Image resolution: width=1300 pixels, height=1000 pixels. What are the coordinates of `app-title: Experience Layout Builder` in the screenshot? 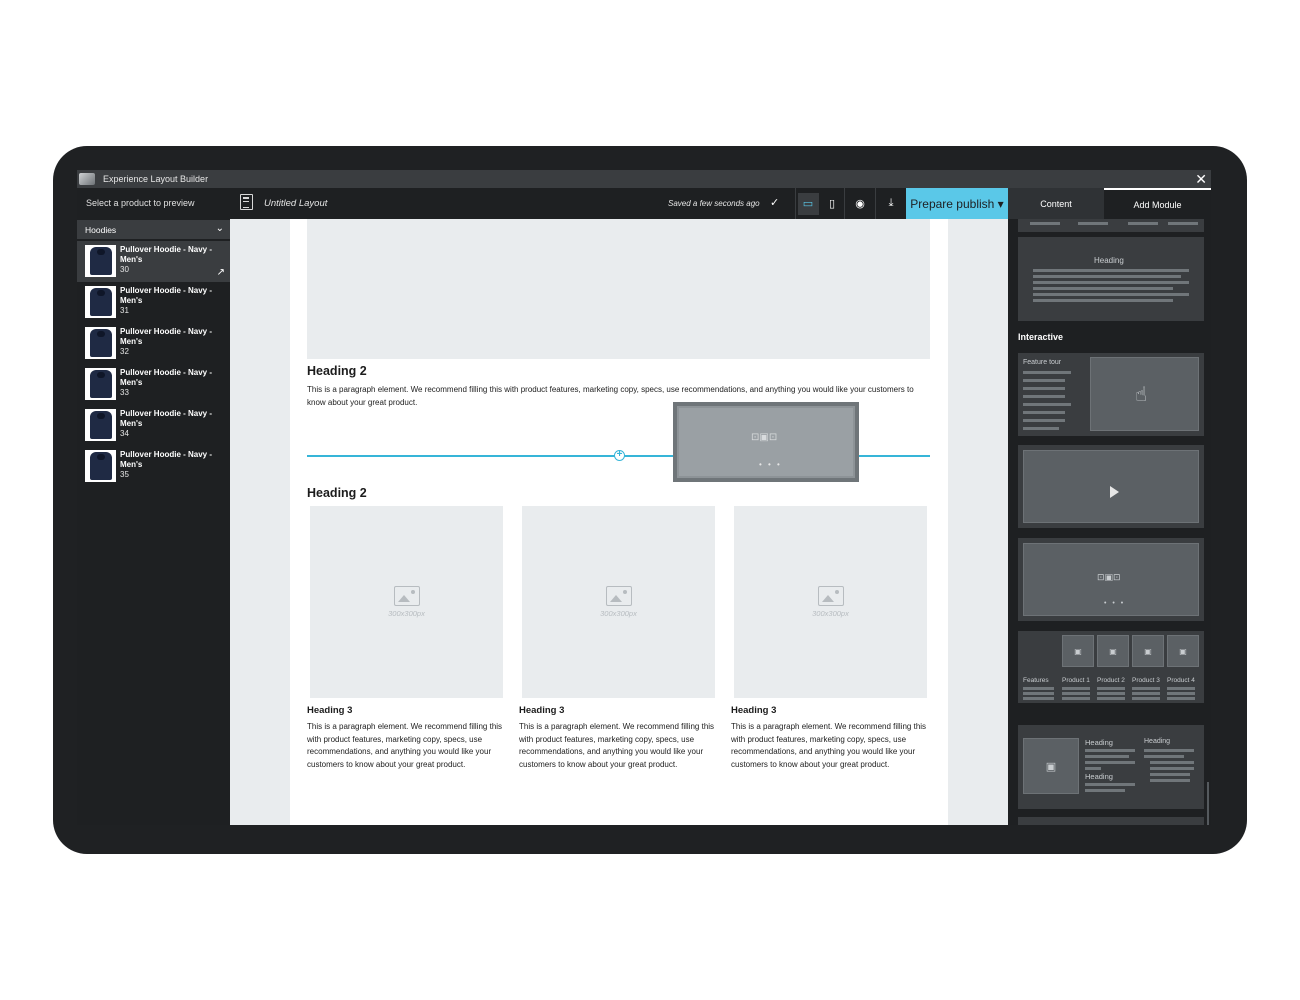 It's located at (156, 179).